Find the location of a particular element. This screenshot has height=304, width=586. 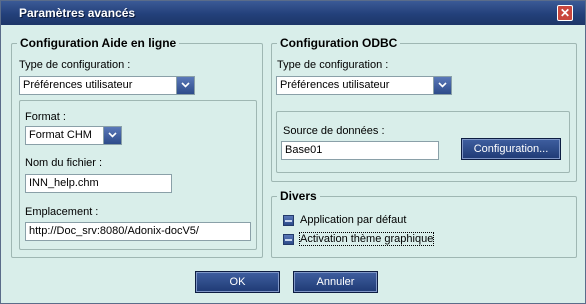

filename-input: INN_help.chm is located at coordinates (98, 183).